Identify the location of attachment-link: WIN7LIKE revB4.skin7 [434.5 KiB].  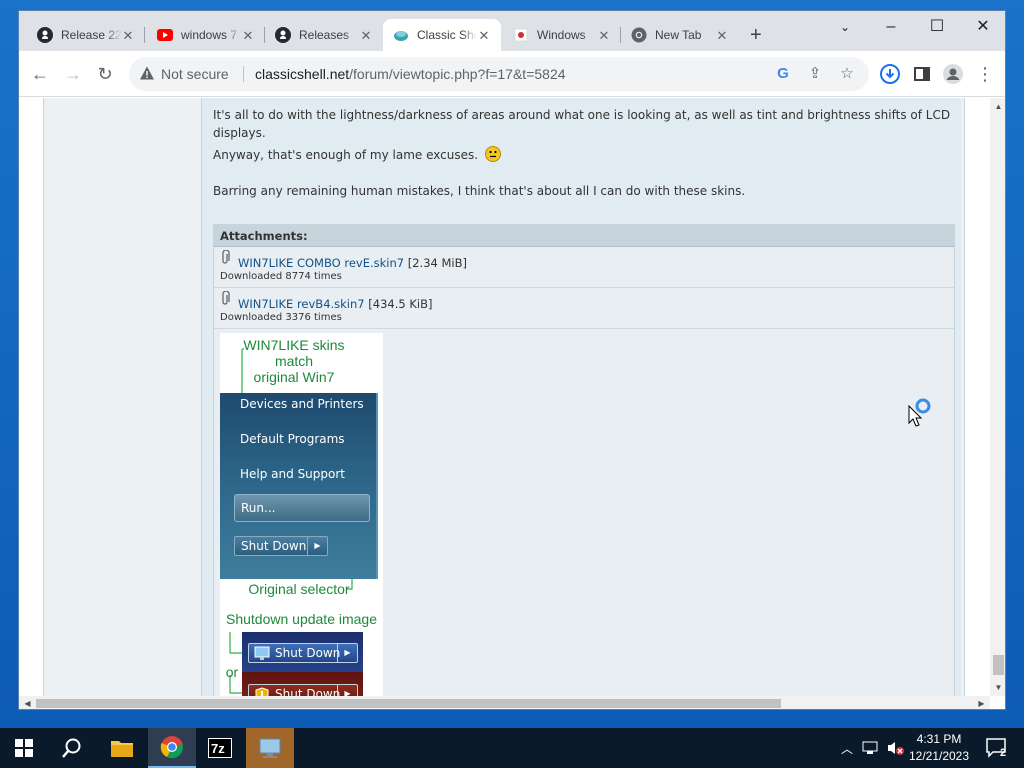
(335, 304).